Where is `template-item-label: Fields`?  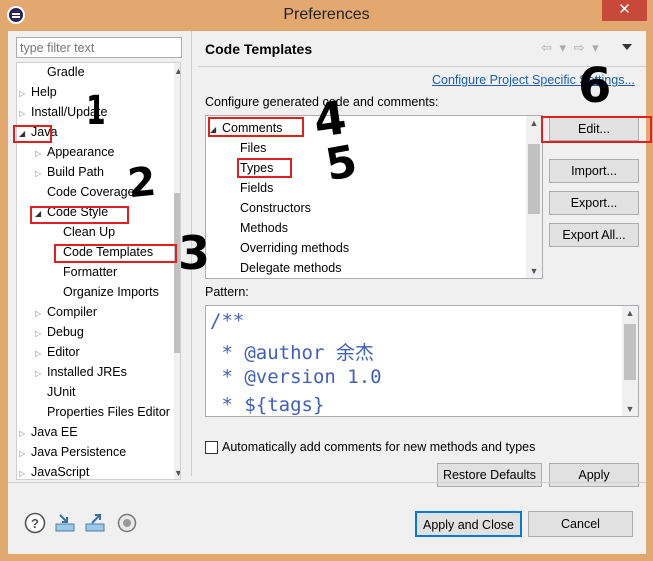 template-item-label: Fields is located at coordinates (257, 188).